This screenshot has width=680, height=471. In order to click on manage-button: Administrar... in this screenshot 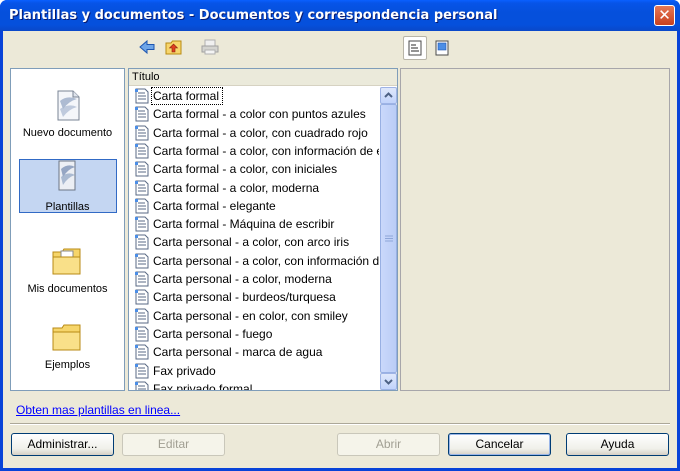, I will do `click(62, 444)`.